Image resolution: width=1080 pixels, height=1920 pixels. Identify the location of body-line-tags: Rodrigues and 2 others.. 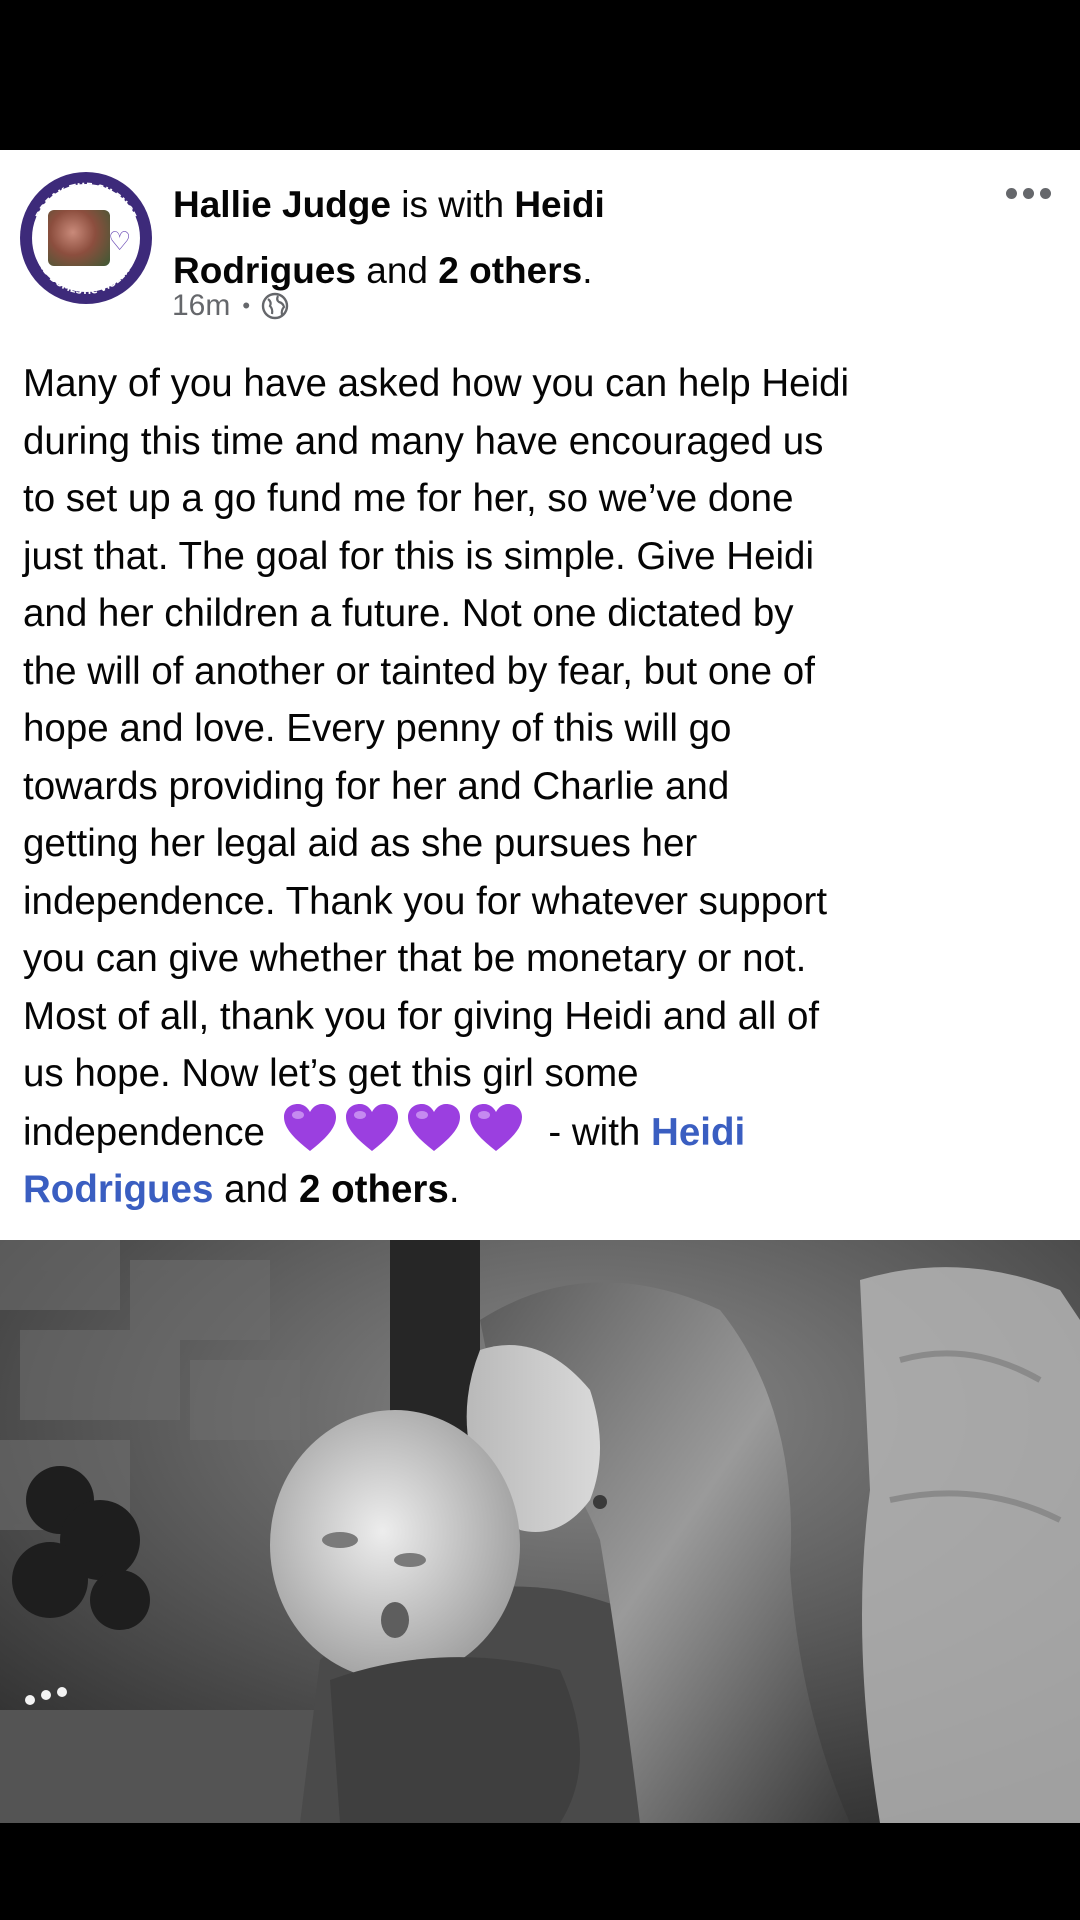
(538, 1190).